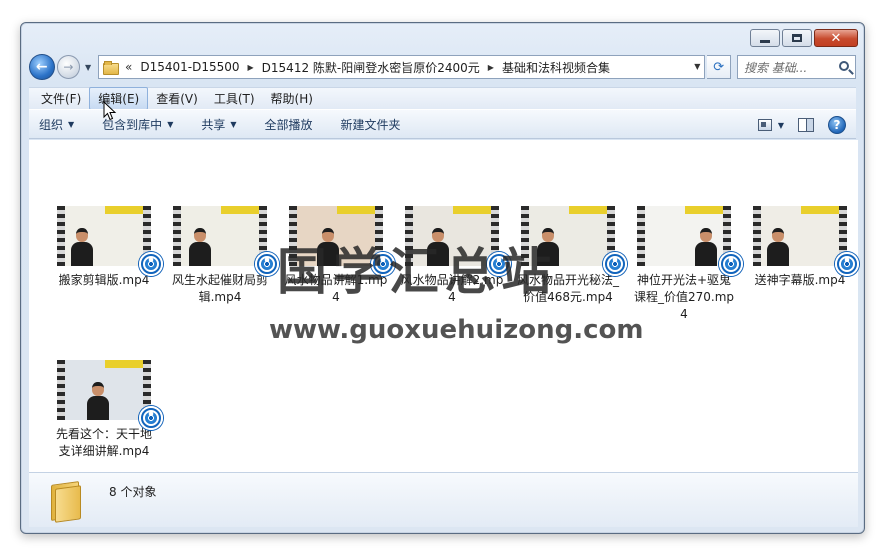 This screenshot has width=885, height=555. What do you see at coordinates (292, 98) in the screenshot?
I see `menu-help: 帮助(H)` at bounding box center [292, 98].